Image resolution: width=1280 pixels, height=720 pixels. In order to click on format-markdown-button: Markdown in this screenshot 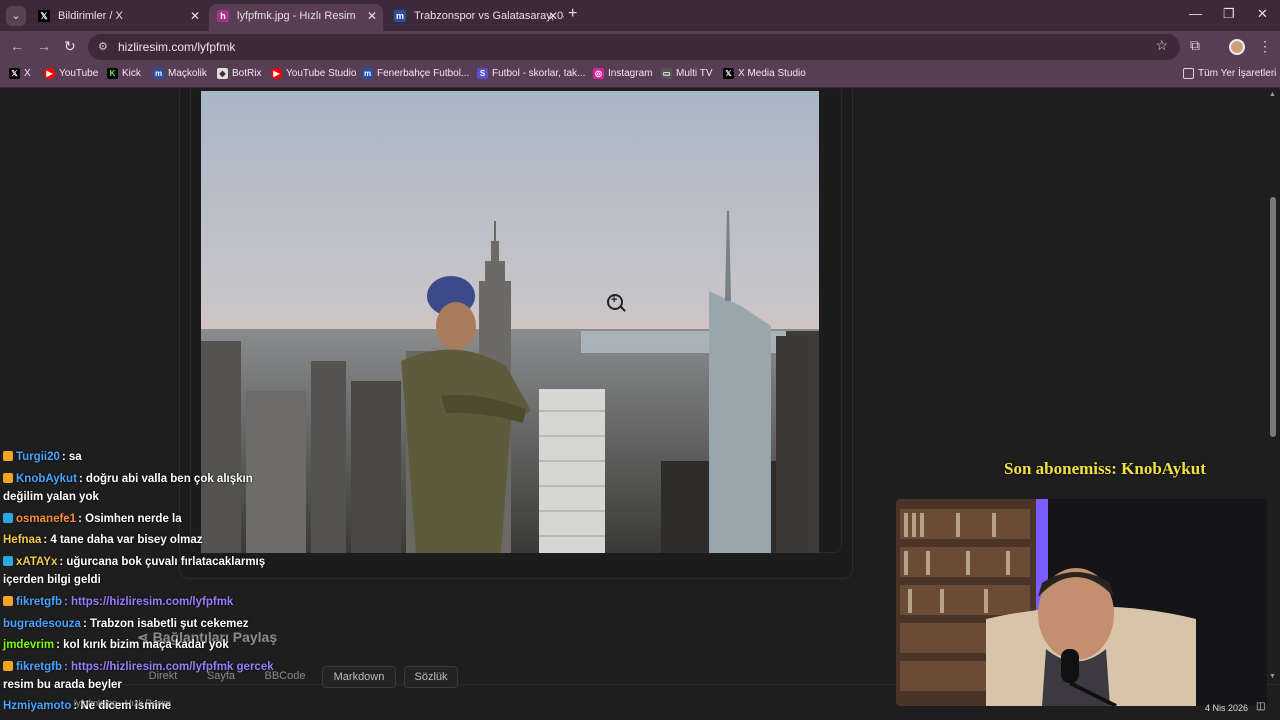, I will do `click(359, 677)`.